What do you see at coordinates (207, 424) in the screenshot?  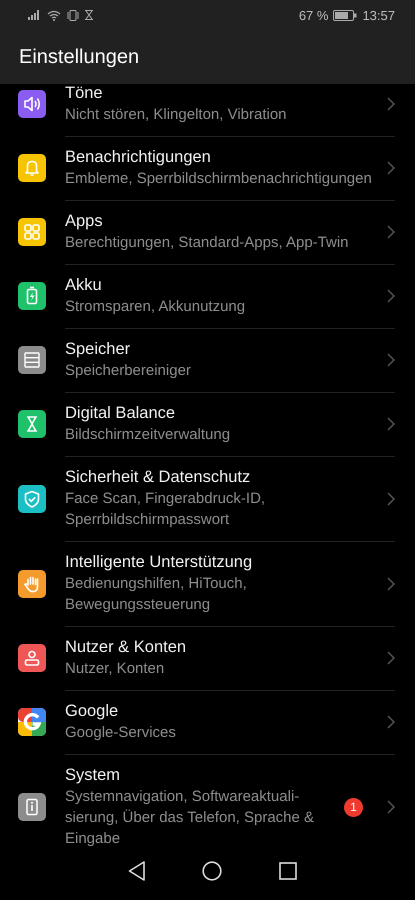 I see `settings-item: Digital Balance Bildschirmzeitverwaltung` at bounding box center [207, 424].